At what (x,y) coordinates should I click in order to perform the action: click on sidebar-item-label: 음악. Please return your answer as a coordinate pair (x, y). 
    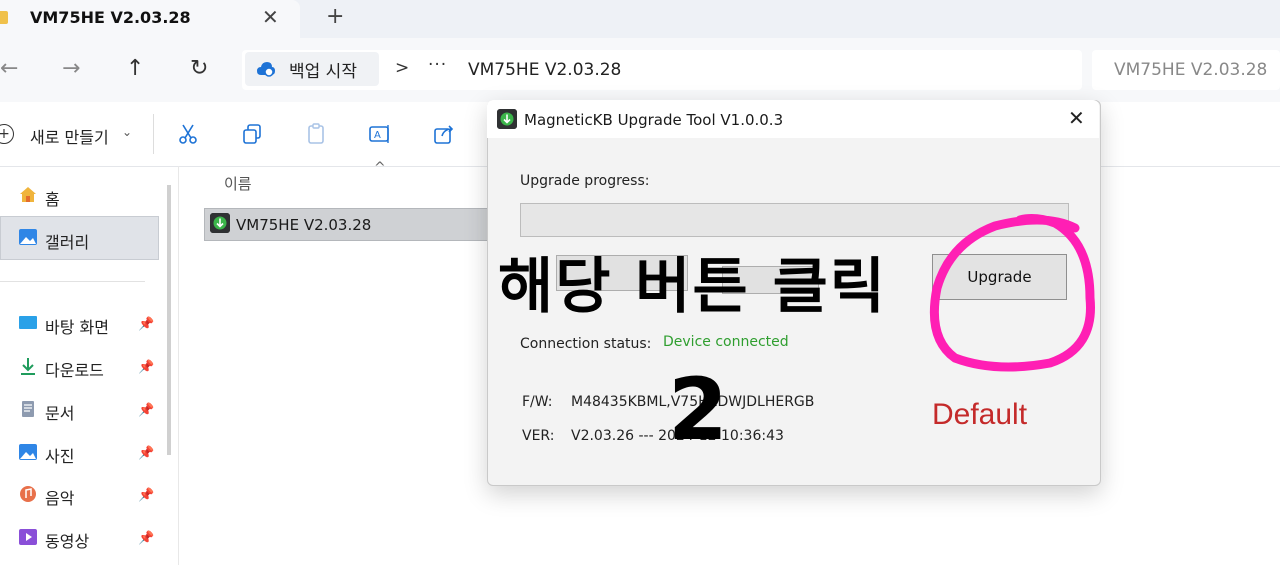
    Looking at the image, I should click on (60, 498).